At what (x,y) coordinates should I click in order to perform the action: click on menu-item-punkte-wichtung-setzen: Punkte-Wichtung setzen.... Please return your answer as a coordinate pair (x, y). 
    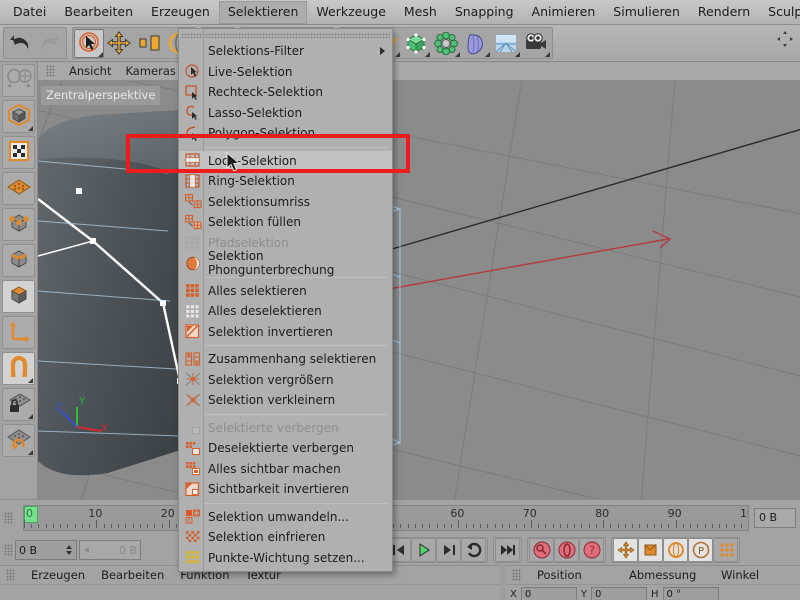
    Looking at the image, I should click on (285, 558).